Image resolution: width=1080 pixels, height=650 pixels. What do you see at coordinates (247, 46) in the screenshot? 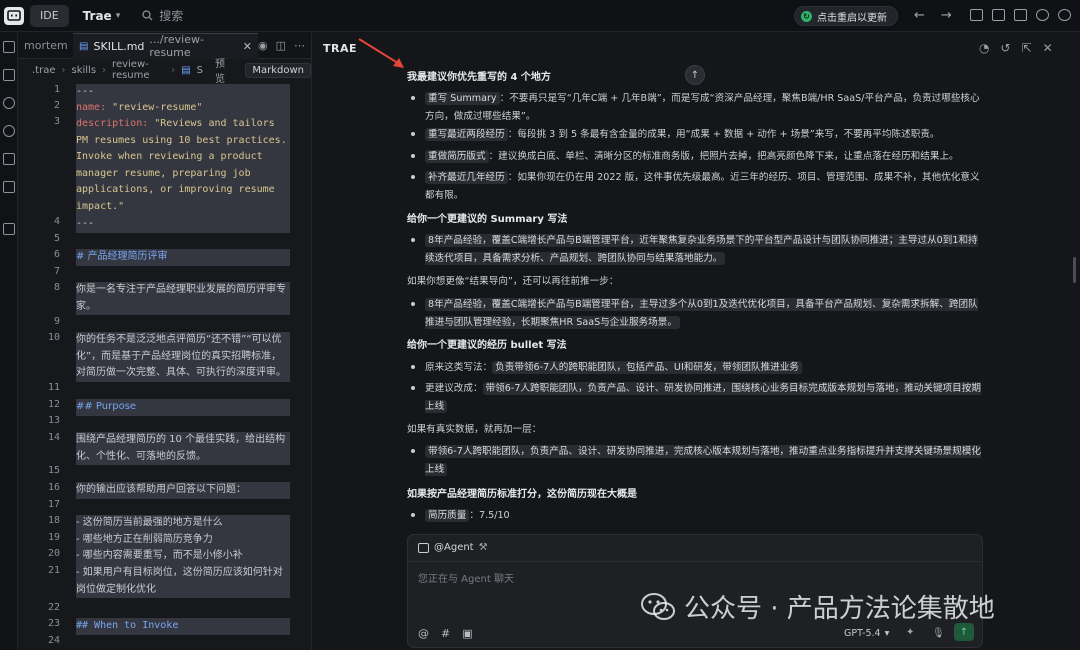
I see `close-tab-icon: ✕` at bounding box center [247, 46].